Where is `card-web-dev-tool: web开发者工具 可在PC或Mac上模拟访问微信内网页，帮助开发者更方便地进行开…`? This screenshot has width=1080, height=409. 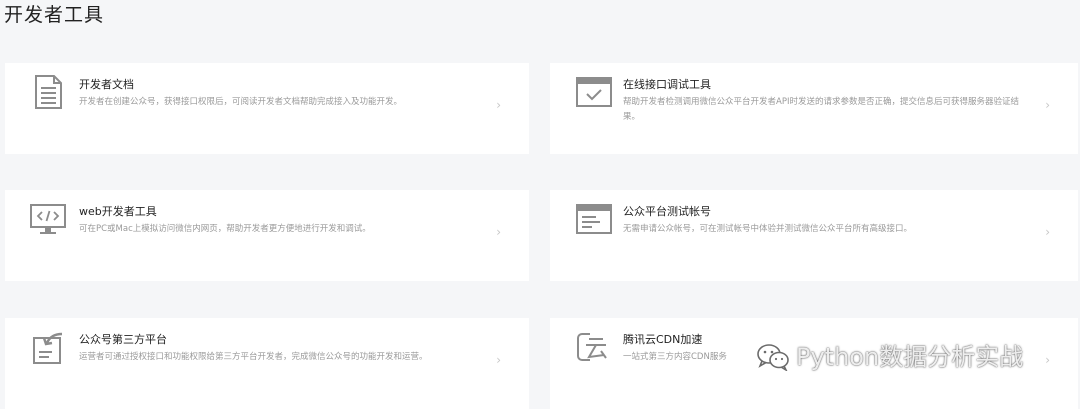 card-web-dev-tool: web开发者工具 可在PC或Mac上模拟访问微信内网页，帮助开发者更方便地进行开… is located at coordinates (267, 235).